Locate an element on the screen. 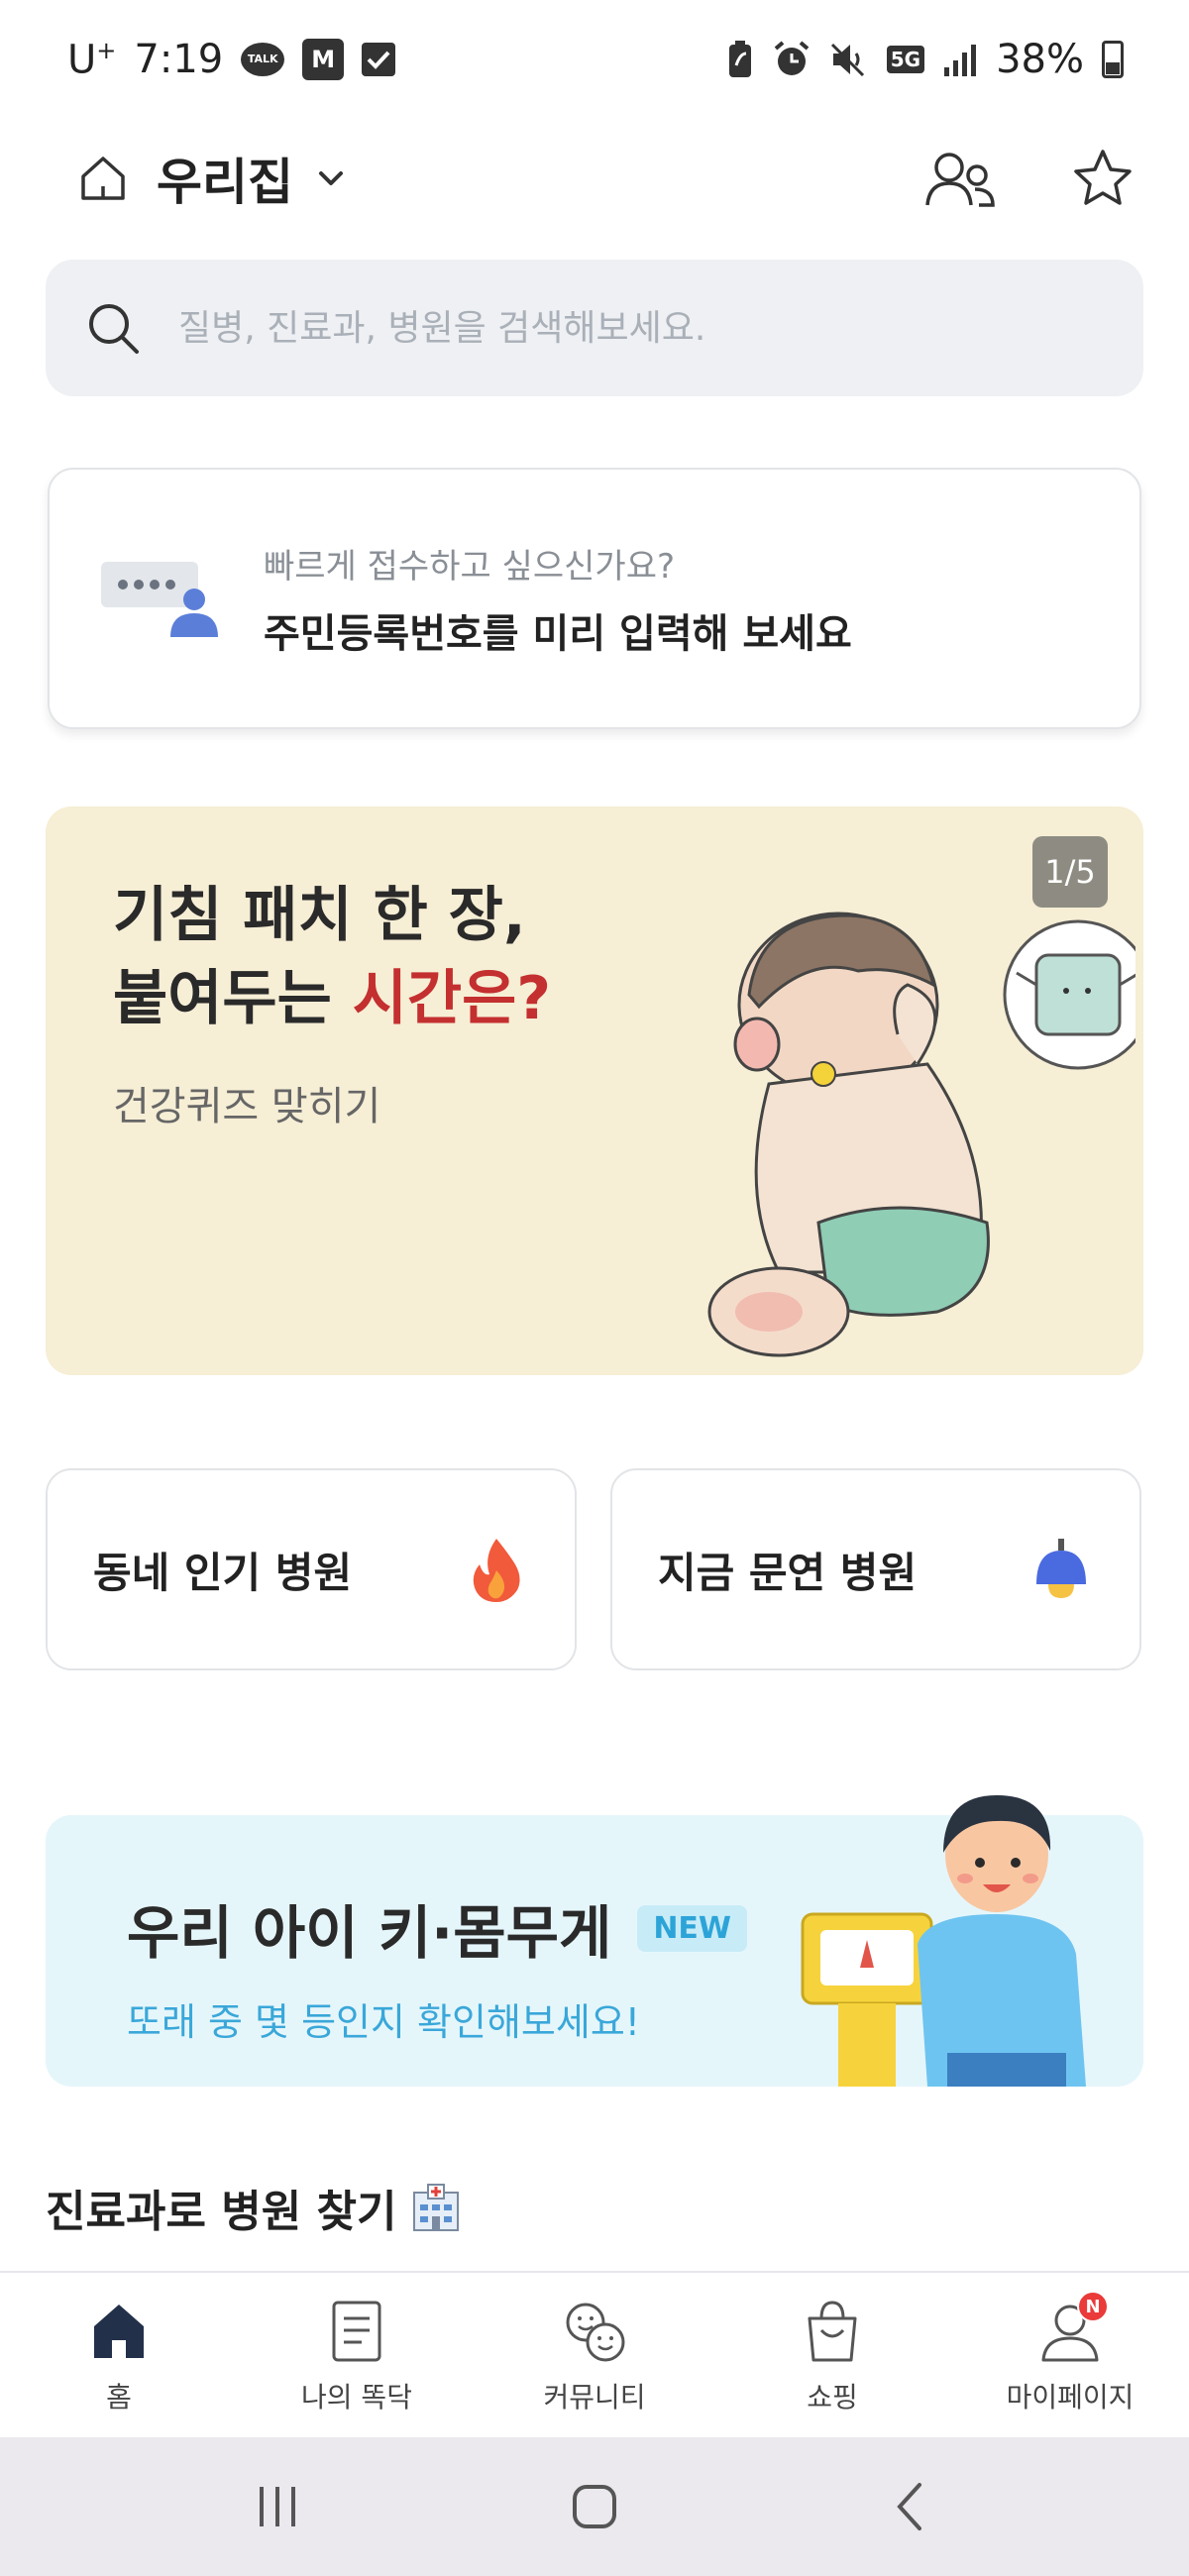  checkbox-notification-icon is located at coordinates (379, 59).